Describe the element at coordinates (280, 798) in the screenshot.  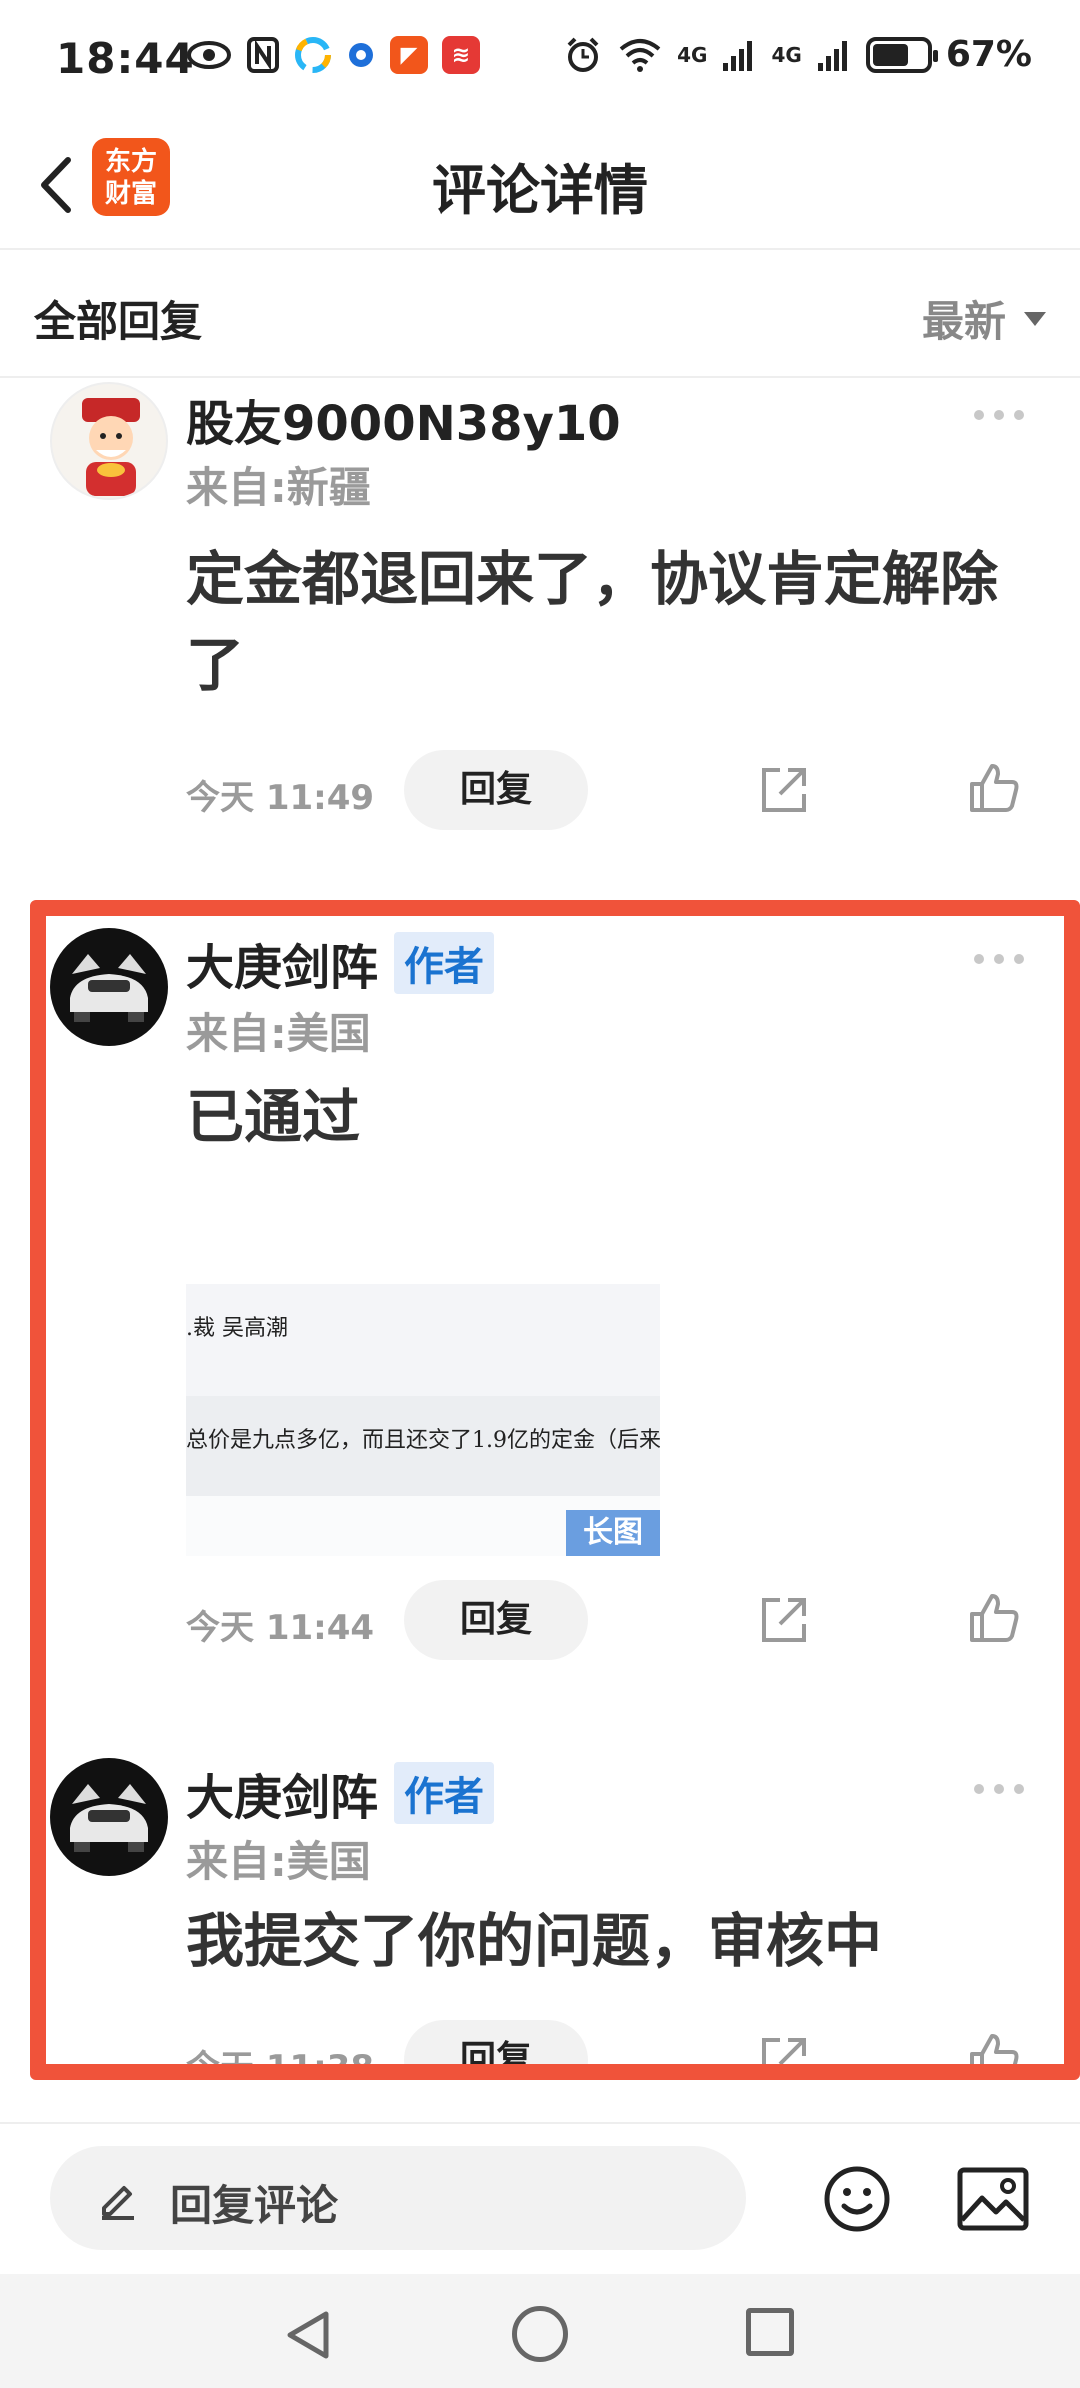
I see `comment-time: 今天 11:49` at that location.